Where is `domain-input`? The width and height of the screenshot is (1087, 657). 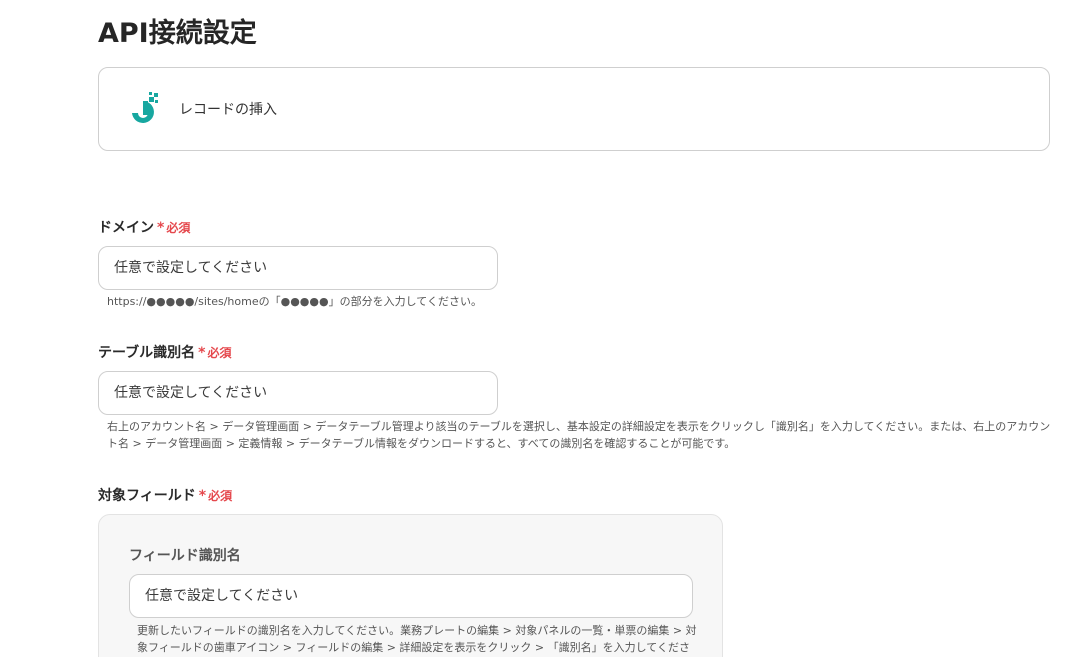
domain-input is located at coordinates (298, 268).